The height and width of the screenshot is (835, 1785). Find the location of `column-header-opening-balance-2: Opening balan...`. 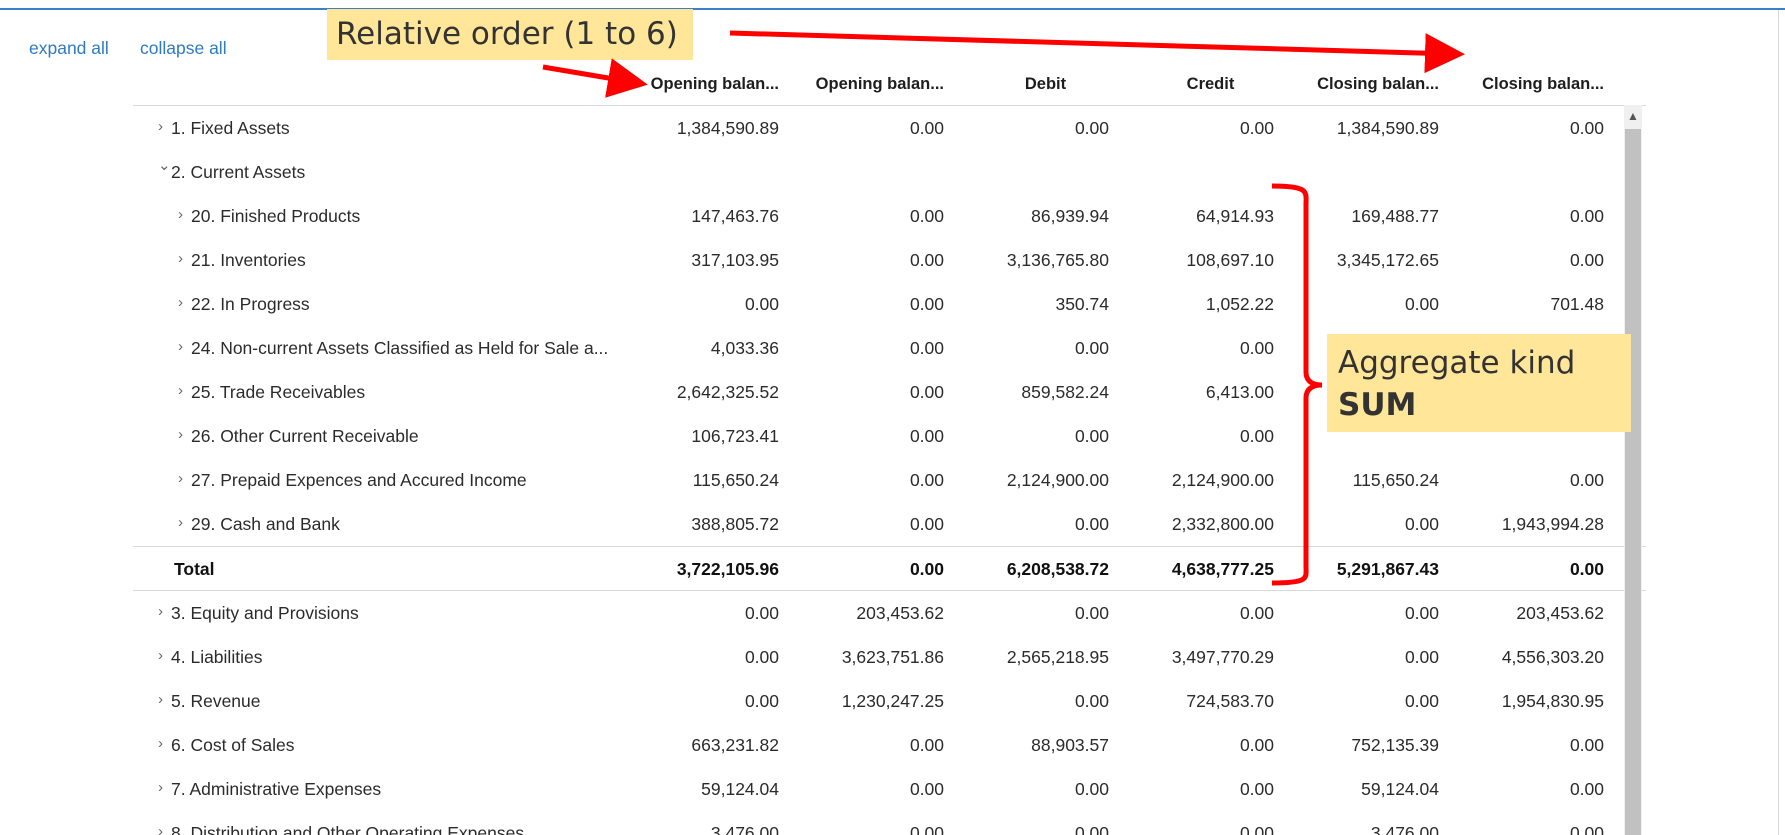

column-header-opening-balance-2: Opening balan... is located at coordinates (861, 84).